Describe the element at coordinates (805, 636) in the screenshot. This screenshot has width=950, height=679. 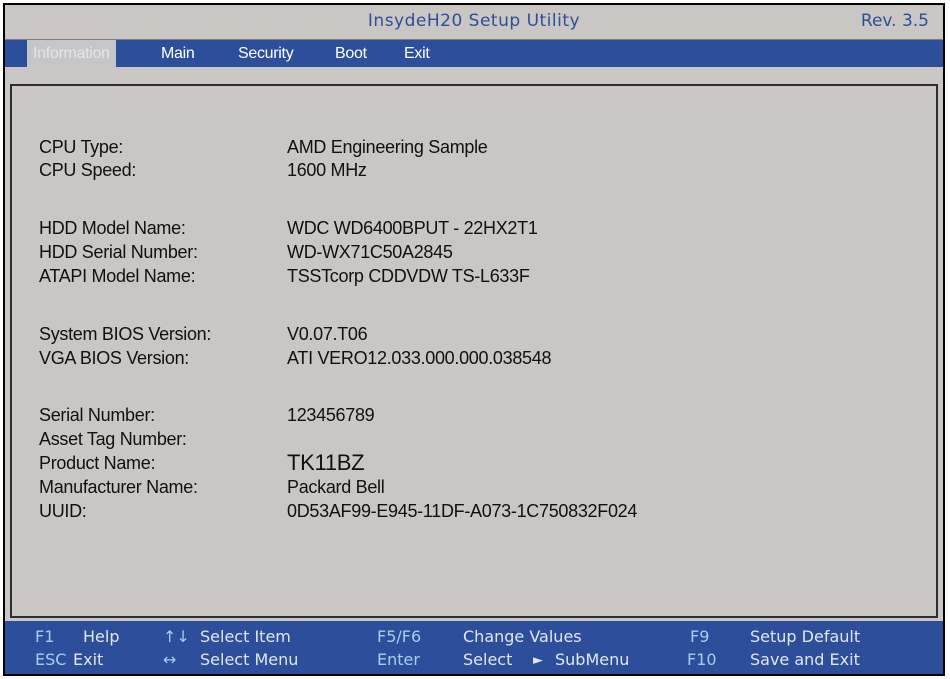
I see `setup-default-text: Setup Default` at that location.